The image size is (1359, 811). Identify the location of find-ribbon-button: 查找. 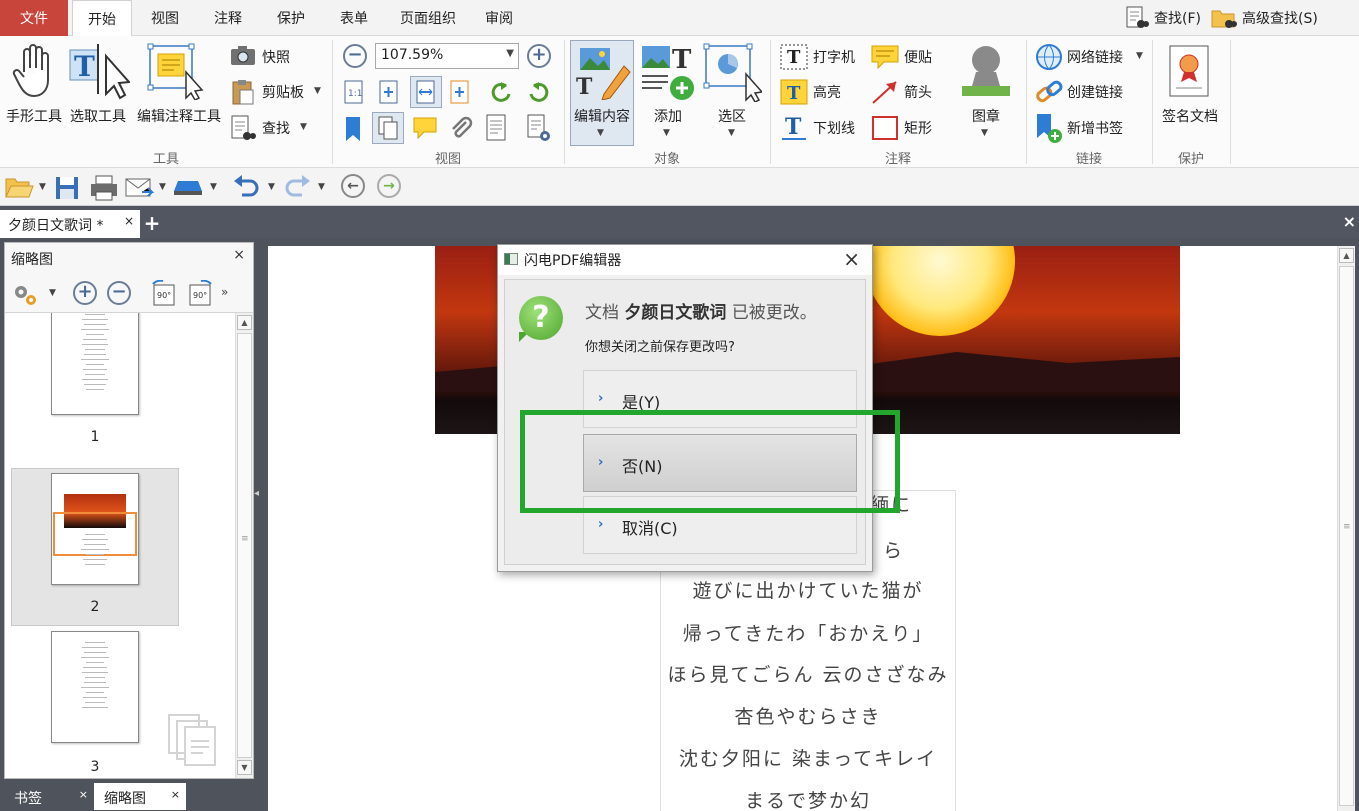
(276, 128).